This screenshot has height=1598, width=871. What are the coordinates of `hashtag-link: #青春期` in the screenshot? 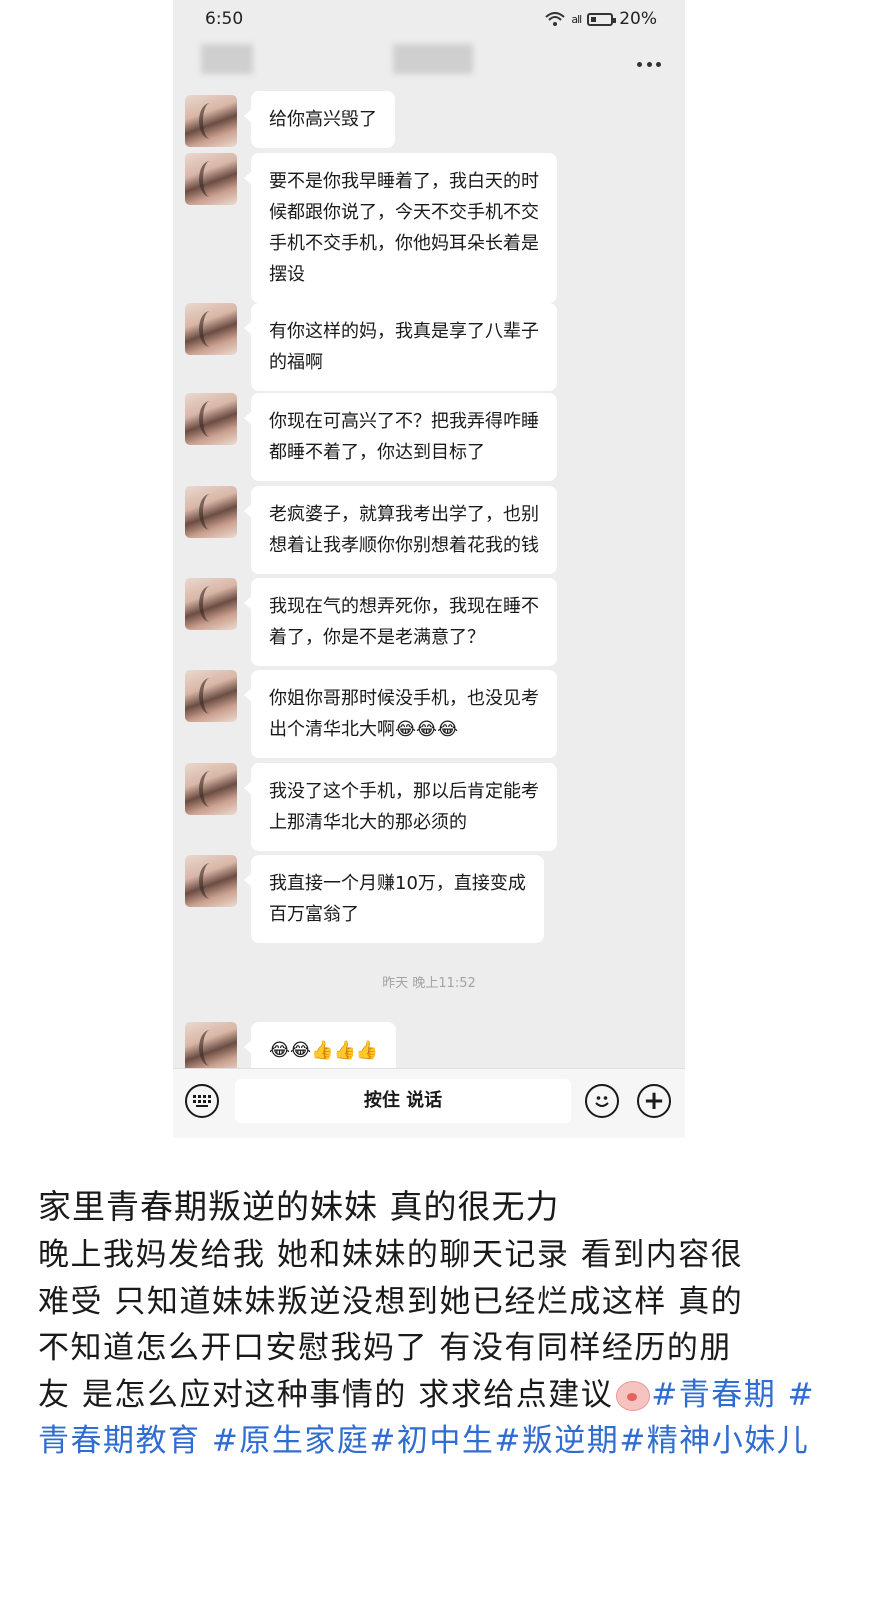 It's located at (713, 1395).